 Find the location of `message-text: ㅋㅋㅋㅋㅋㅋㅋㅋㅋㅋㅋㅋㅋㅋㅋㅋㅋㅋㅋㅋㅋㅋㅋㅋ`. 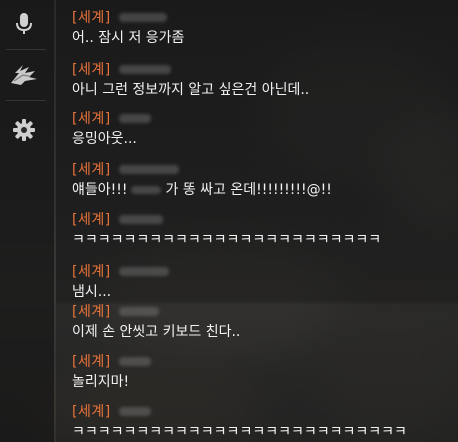

message-text: ㅋㅋㅋㅋㅋㅋㅋㅋㅋㅋㅋㅋㅋㅋㅋㅋㅋㅋㅋㅋㅋㅋㅋㅋ is located at coordinates (227, 240).